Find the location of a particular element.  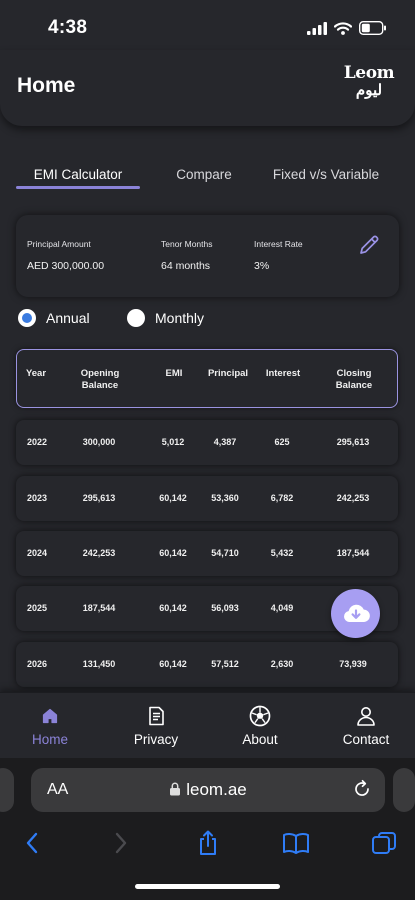

cell-year: 2023 is located at coordinates (37, 498).